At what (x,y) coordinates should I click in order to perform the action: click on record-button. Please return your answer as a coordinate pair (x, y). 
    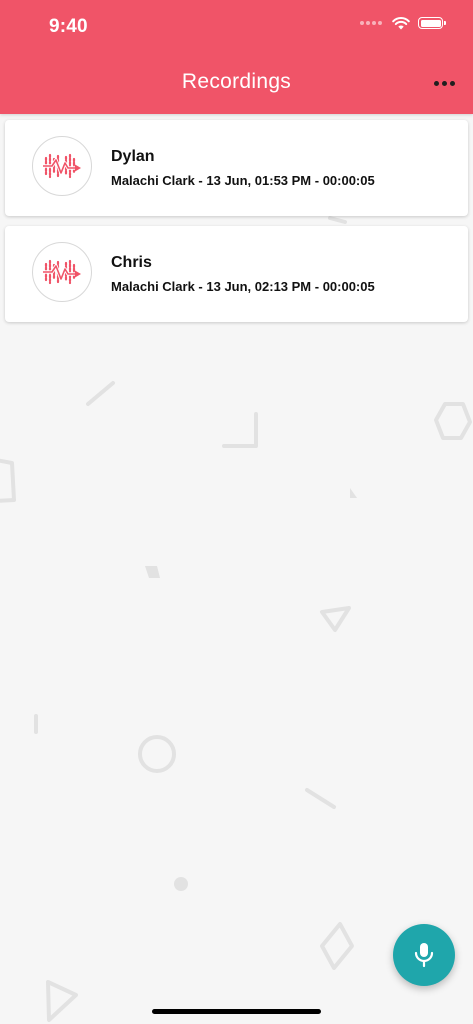
    Looking at the image, I should click on (424, 955).